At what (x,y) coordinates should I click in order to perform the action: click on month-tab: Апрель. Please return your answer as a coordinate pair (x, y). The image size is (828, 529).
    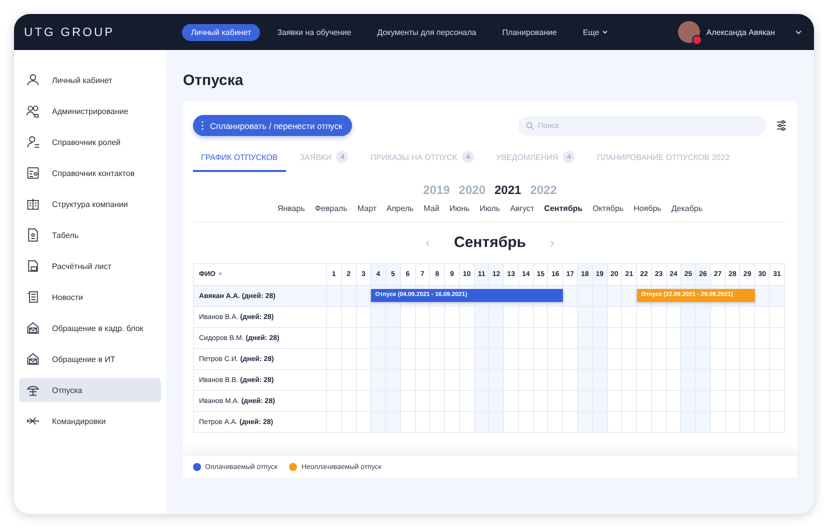
    Looking at the image, I should click on (400, 208).